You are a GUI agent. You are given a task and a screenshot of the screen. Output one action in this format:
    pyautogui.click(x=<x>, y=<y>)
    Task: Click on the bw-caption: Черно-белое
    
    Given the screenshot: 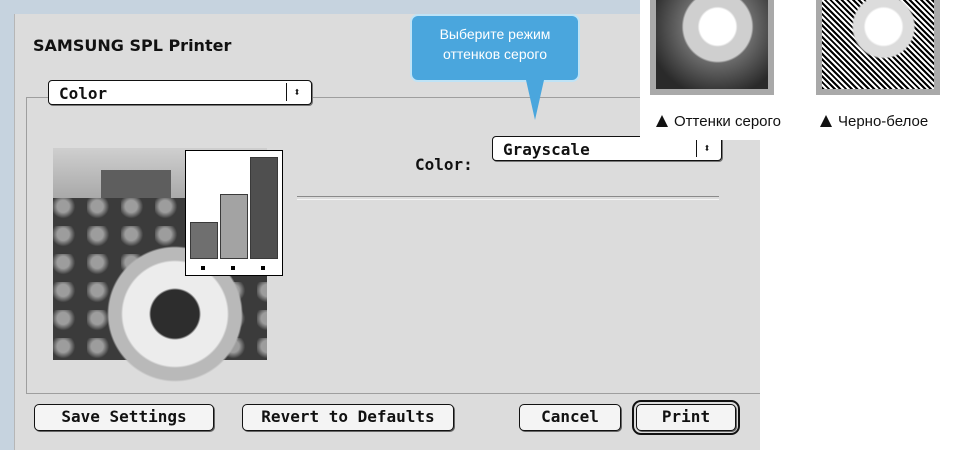 What is the action you would take?
    pyautogui.click(x=874, y=121)
    